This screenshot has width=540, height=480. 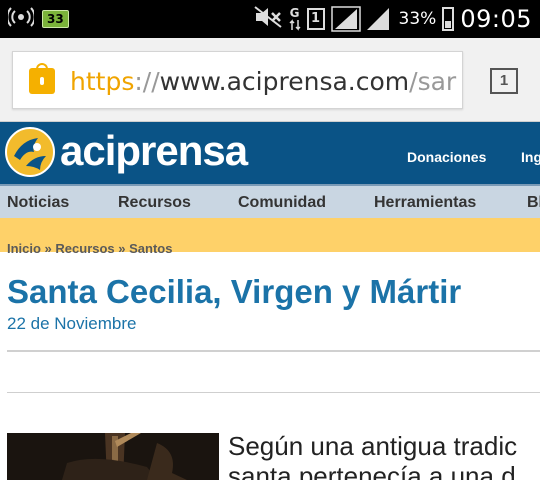 I want to click on article-text-line: Según una antigua tradic, so click(x=373, y=446).